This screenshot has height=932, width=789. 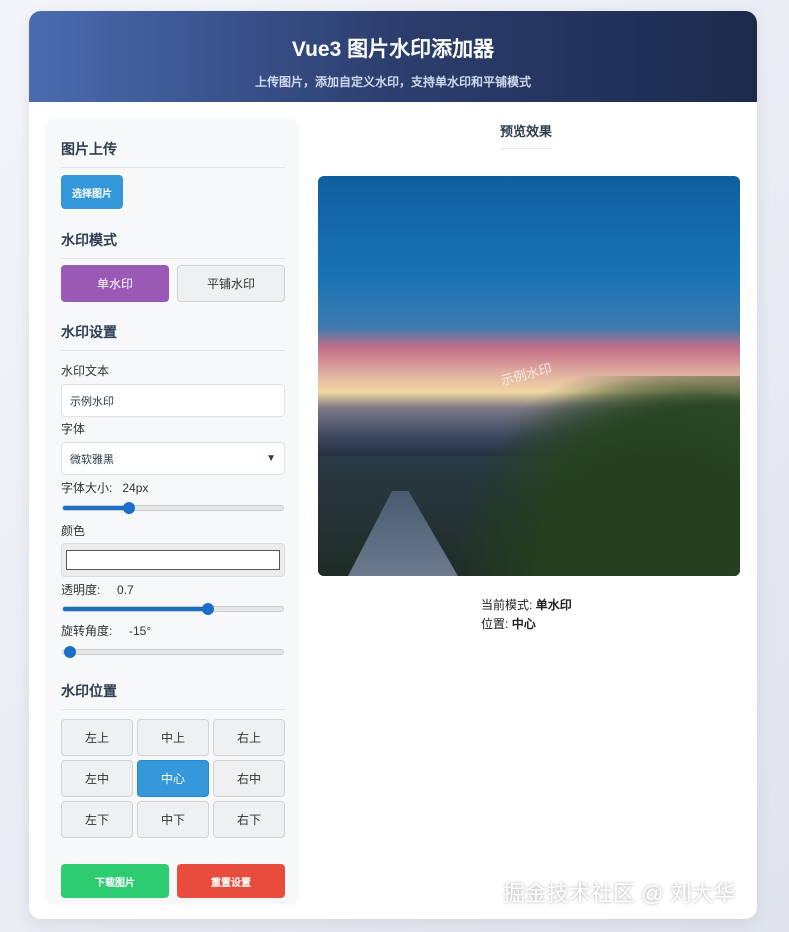 What do you see at coordinates (271, 458) in the screenshot?
I see `chevron-down-icon: ▼` at bounding box center [271, 458].